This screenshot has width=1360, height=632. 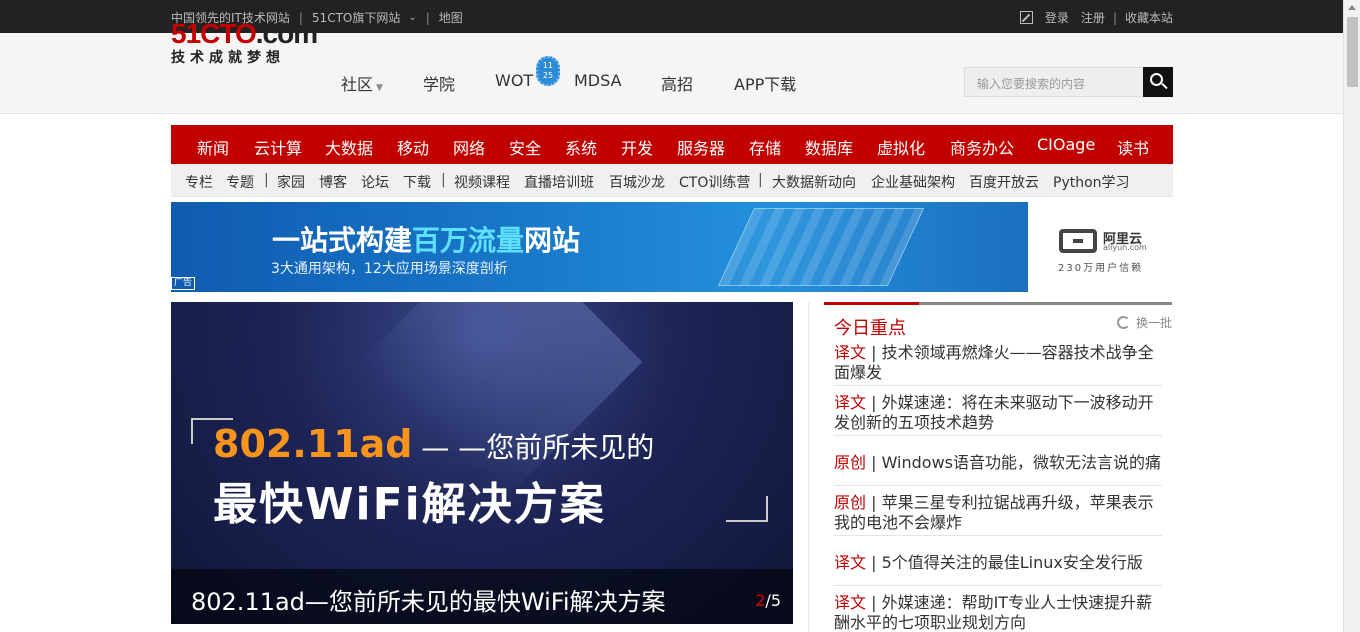 What do you see at coordinates (901, 147) in the screenshot?
I see `cat-virtualization: 虚拟化` at bounding box center [901, 147].